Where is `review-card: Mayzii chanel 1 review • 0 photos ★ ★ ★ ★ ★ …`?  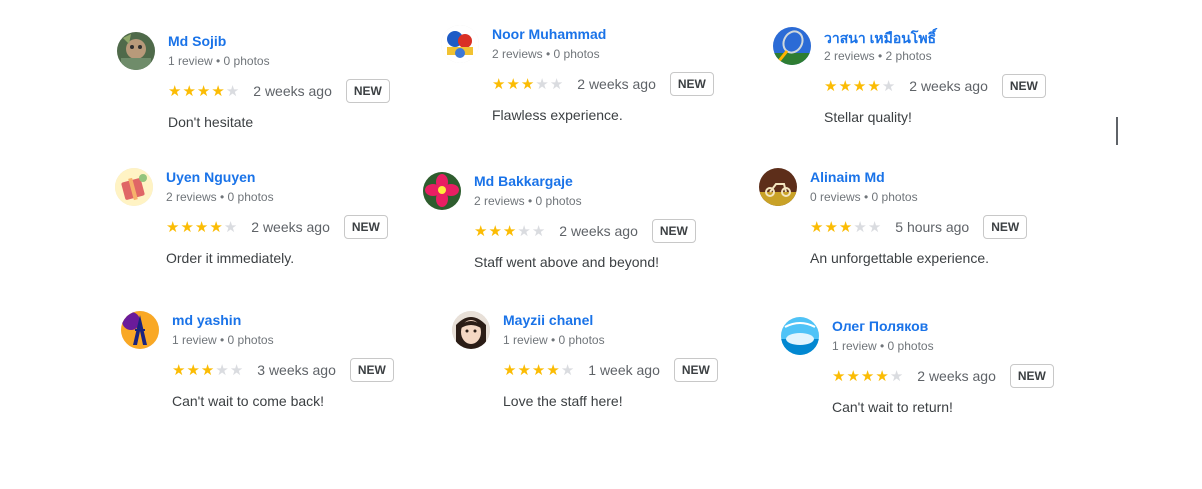
review-card: Mayzii chanel 1 review • 0 photos ★ ★ ★ ★ ★ … is located at coordinates (602, 371).